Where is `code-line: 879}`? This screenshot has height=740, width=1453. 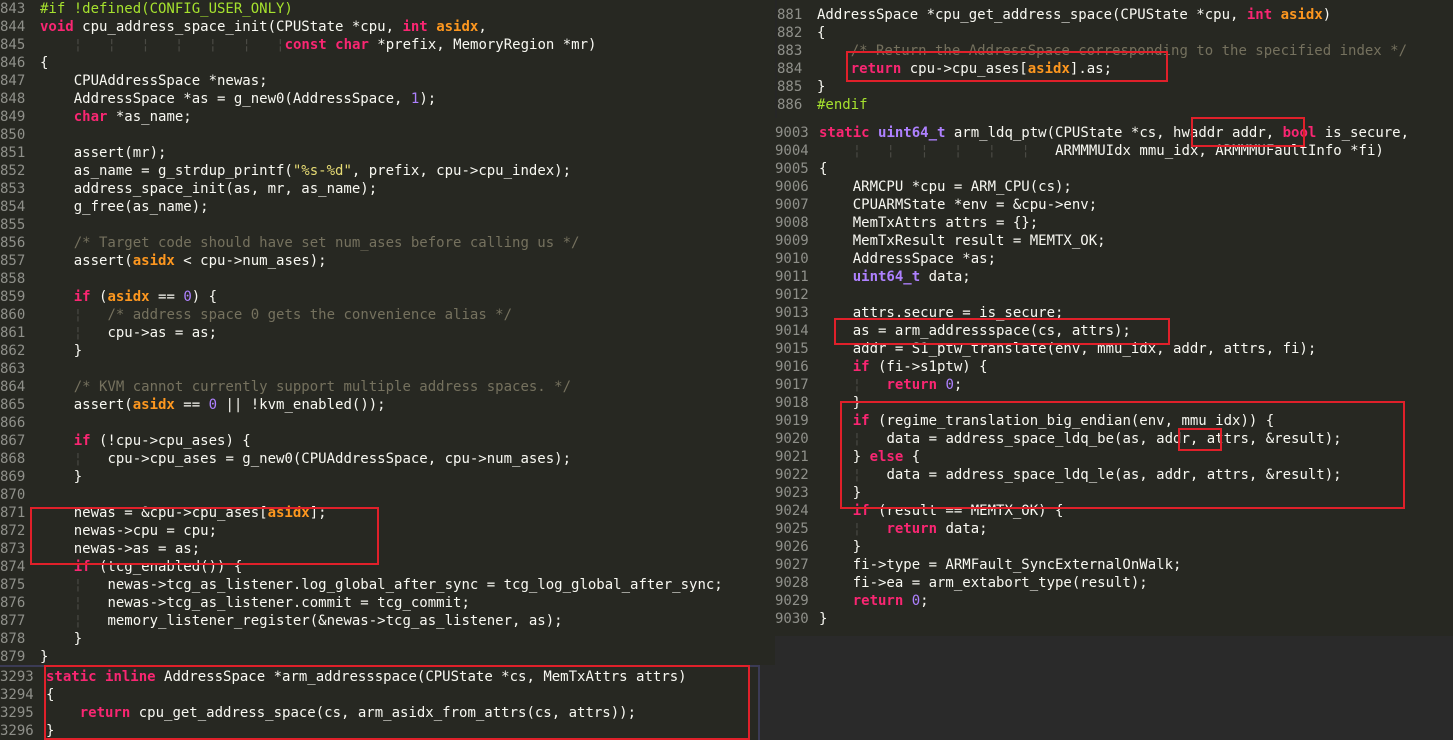
code-line: 879} is located at coordinates (387, 656).